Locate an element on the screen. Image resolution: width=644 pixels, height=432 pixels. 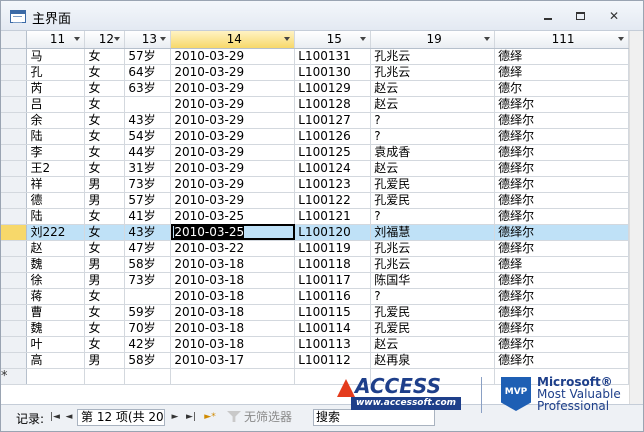
previous-record-button: ◄ is located at coordinates (69, 417).